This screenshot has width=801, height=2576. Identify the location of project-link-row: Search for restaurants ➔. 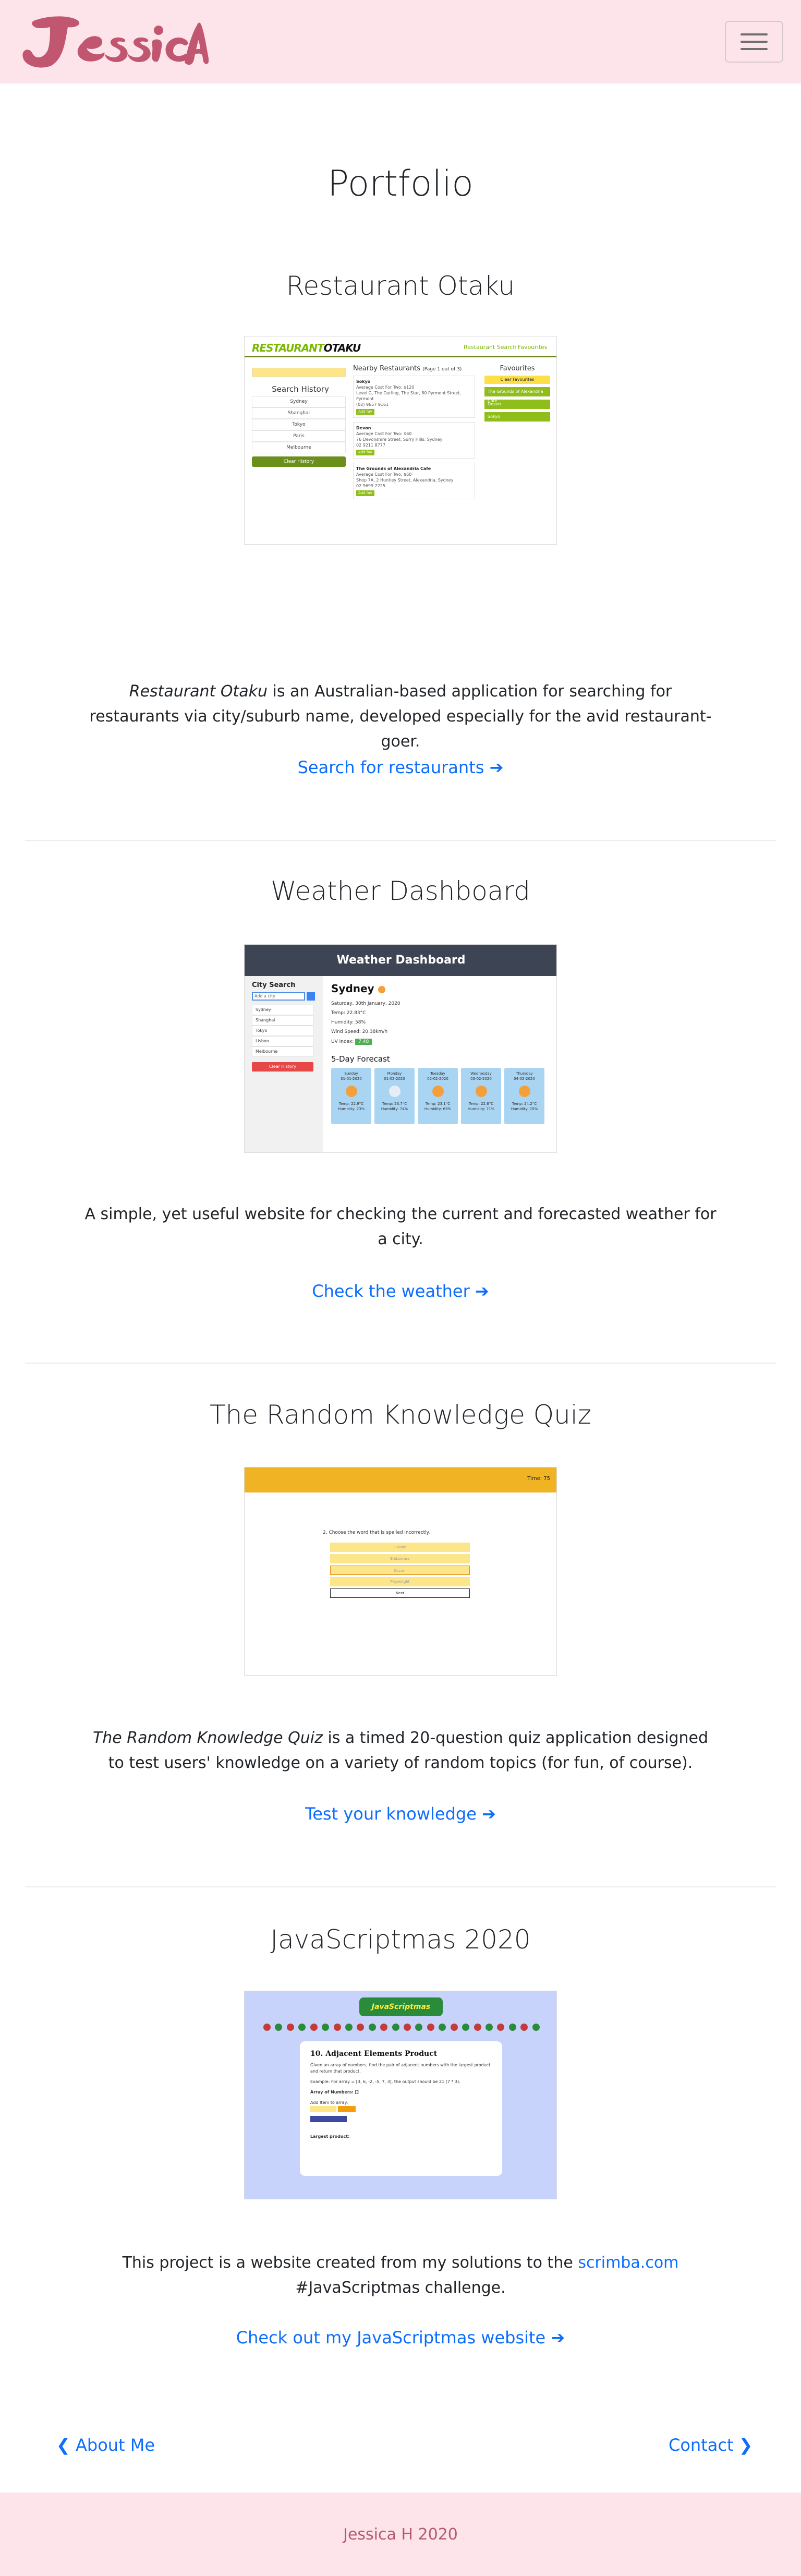
(400, 767).